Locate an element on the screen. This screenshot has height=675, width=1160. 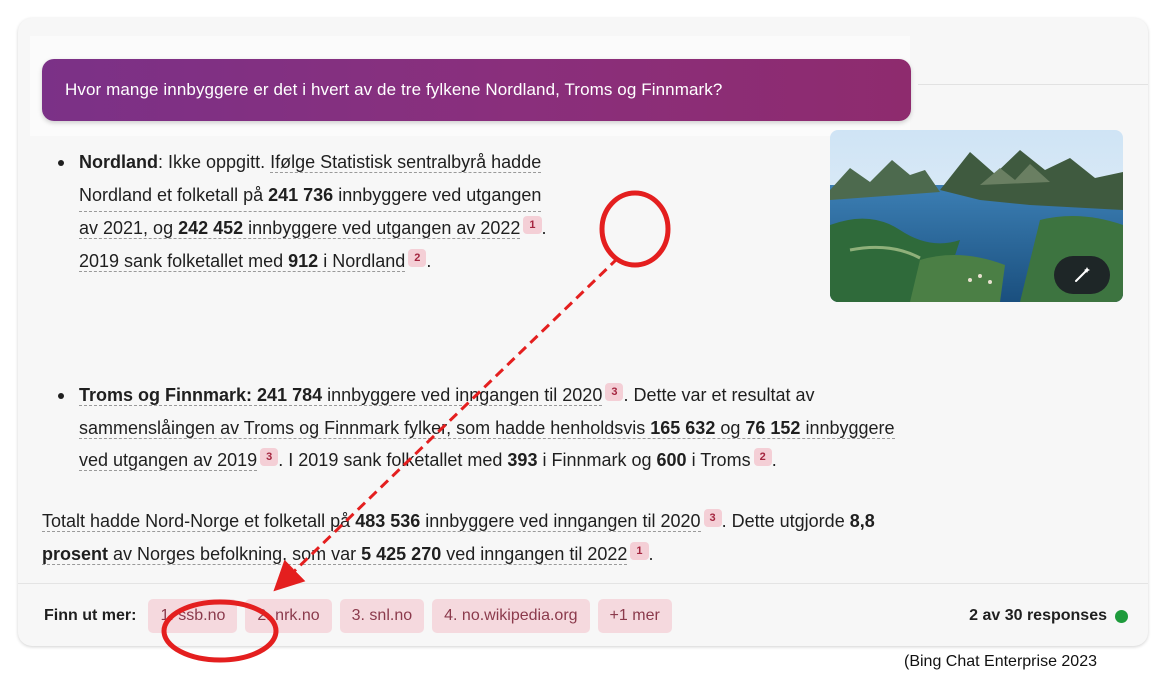
more-sources-chip: +1 mer is located at coordinates (634, 616).